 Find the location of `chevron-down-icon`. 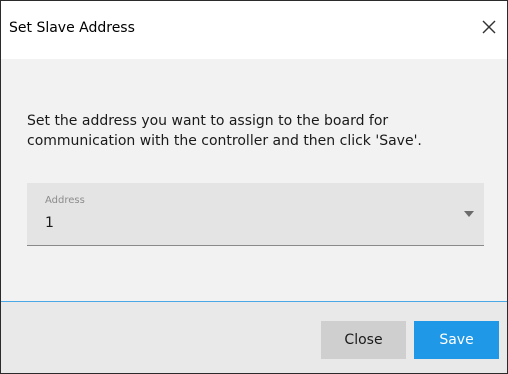

chevron-down-icon is located at coordinates (469, 214).